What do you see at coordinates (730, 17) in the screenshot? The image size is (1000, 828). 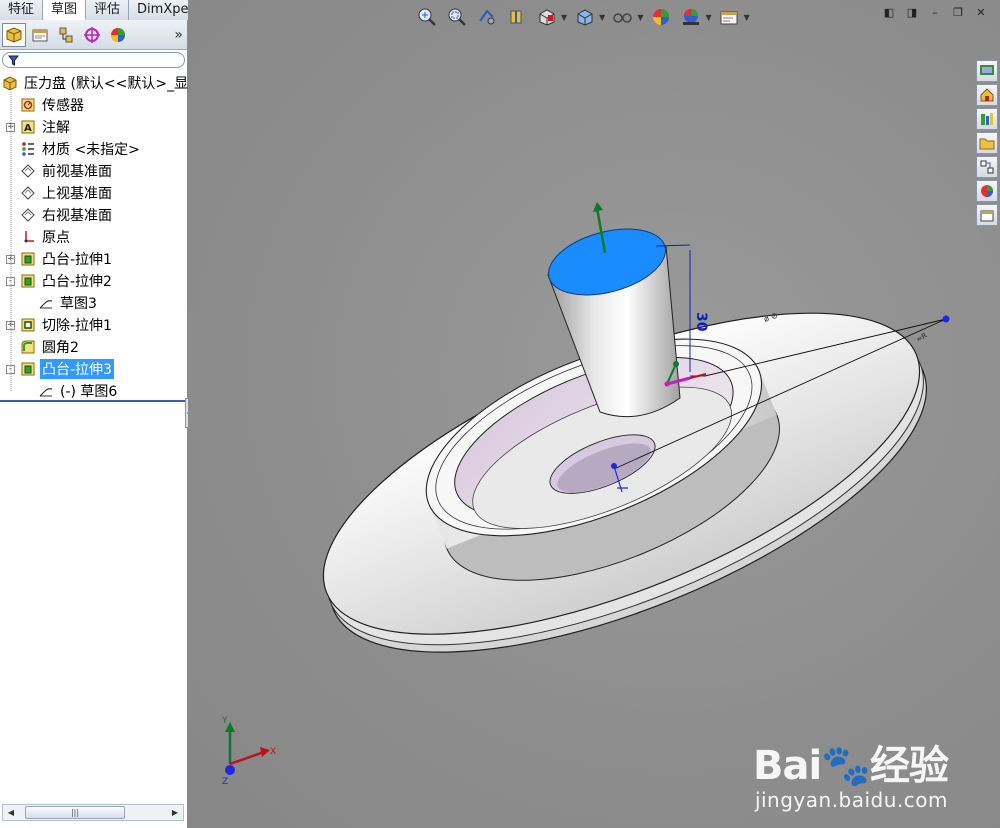 I see `view-settings-button` at bounding box center [730, 17].